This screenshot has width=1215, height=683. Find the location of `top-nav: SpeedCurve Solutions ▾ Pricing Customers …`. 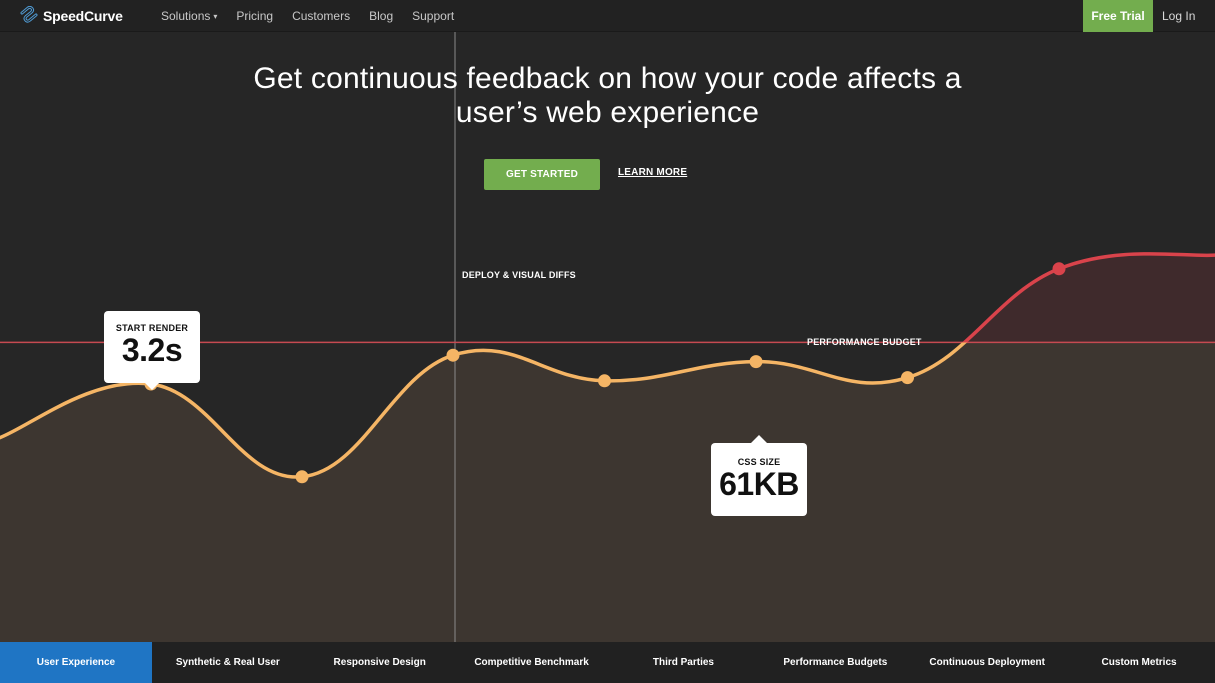

top-nav: SpeedCurve Solutions ▾ Pricing Customers … is located at coordinates (607, 16).